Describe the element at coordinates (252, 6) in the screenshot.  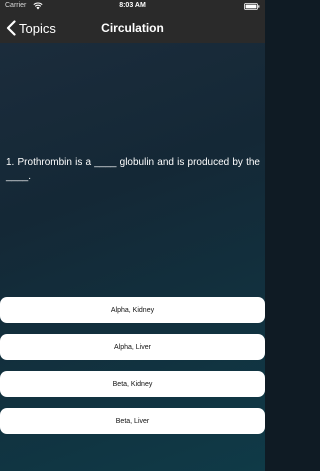
I see `battery-icon` at that location.